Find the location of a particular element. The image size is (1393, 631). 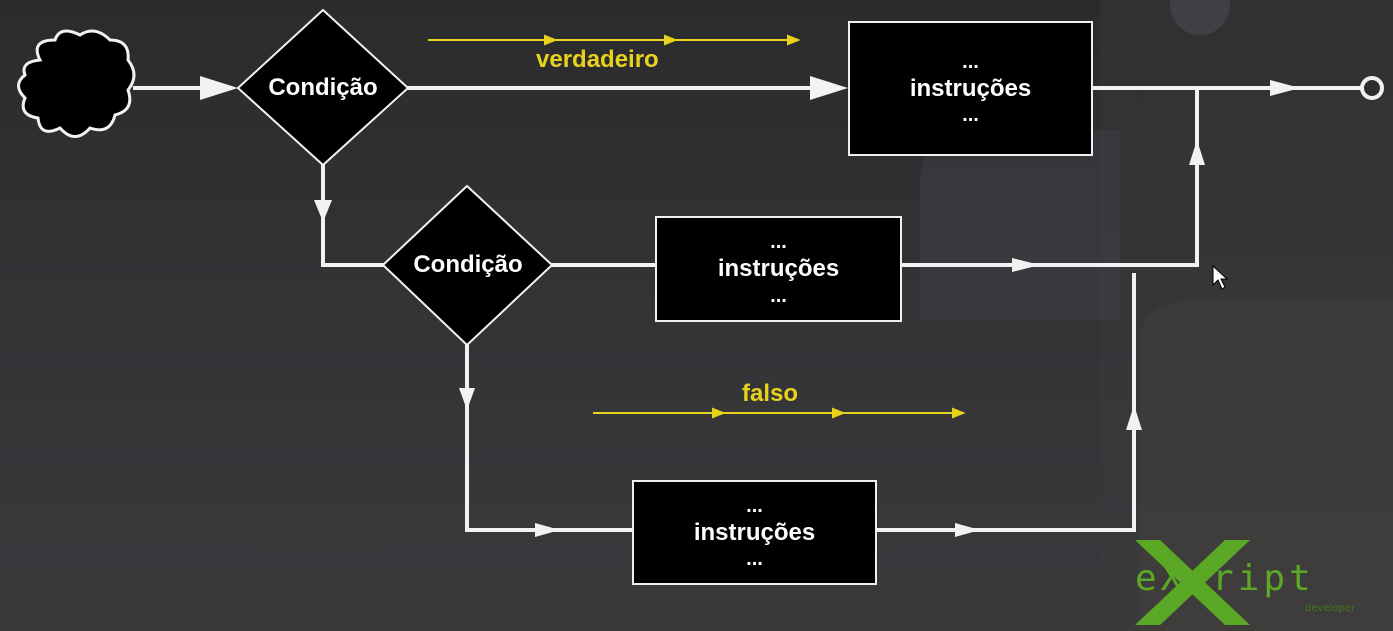

cloud-icon is located at coordinates (76, 83).